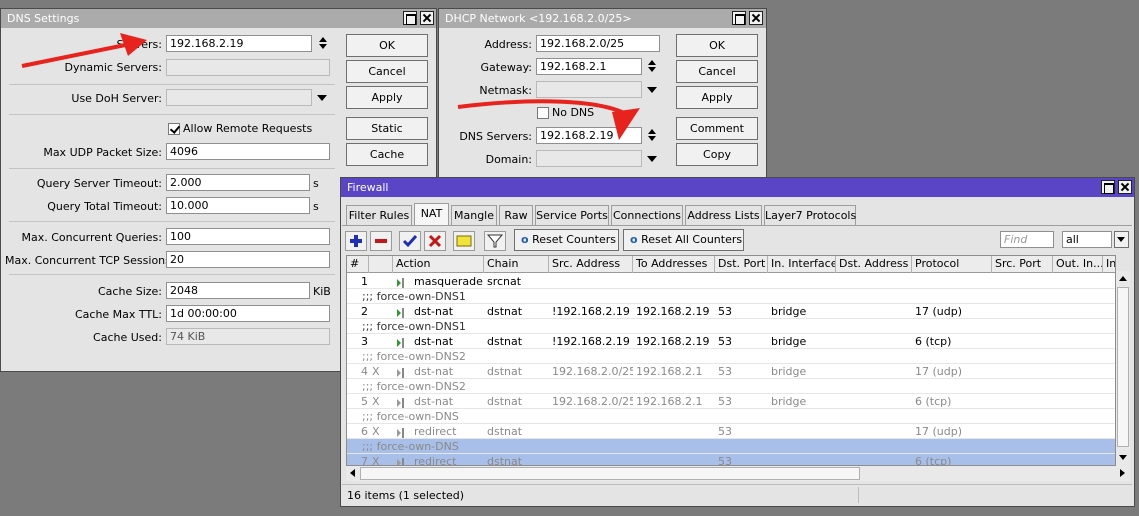 This screenshot has height=516, width=1139. I want to click on gateway-field: 192.168.2.1, so click(589, 66).